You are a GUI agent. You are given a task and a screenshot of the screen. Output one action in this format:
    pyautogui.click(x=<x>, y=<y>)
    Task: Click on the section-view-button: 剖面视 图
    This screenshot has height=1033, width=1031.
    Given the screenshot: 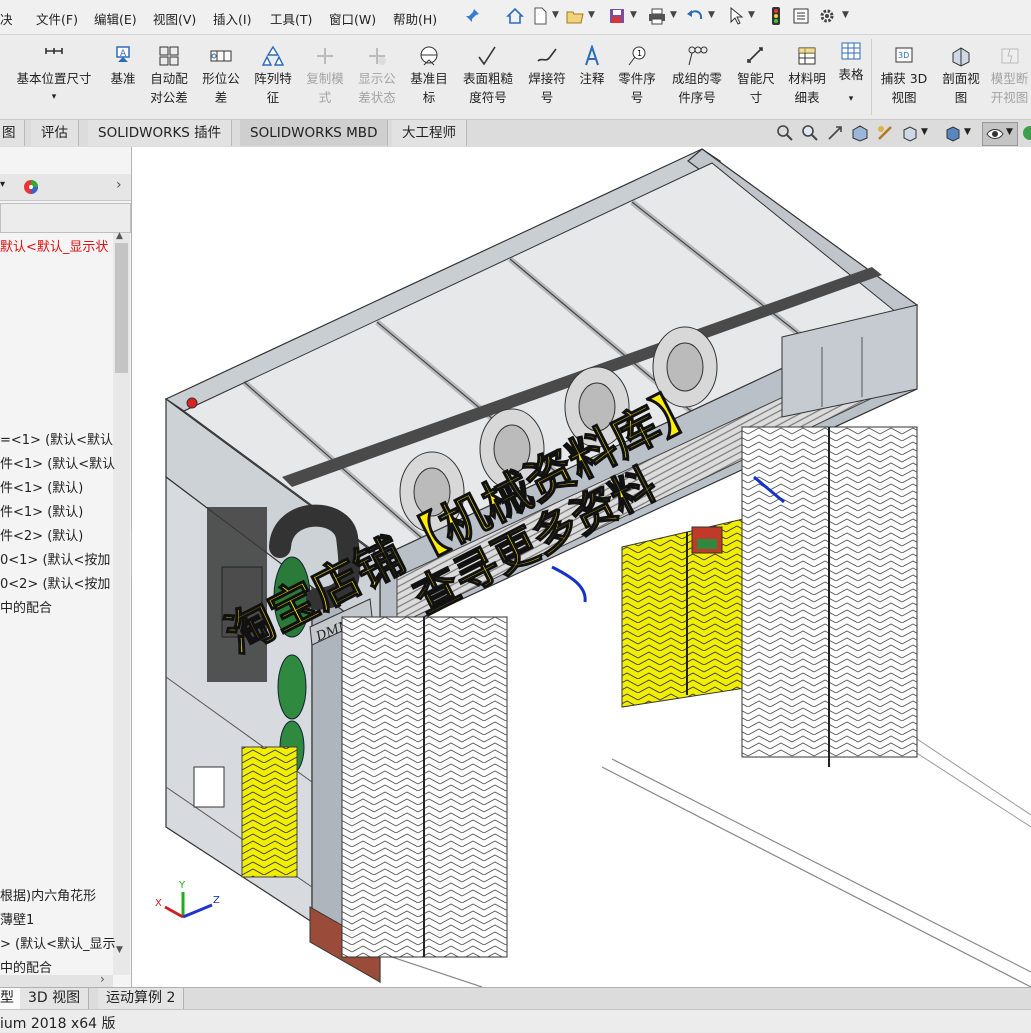 What is the action you would take?
    pyautogui.click(x=961, y=77)
    